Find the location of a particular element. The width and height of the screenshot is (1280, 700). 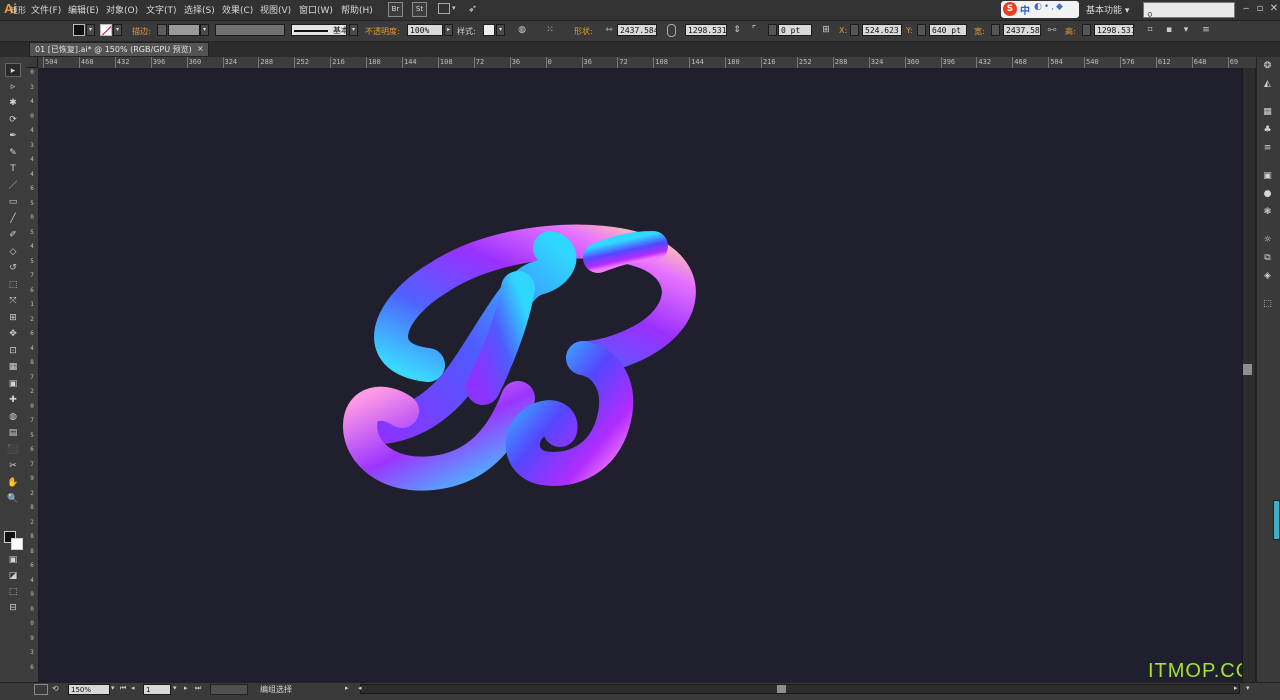

corner-stepper is located at coordinates (772, 30).